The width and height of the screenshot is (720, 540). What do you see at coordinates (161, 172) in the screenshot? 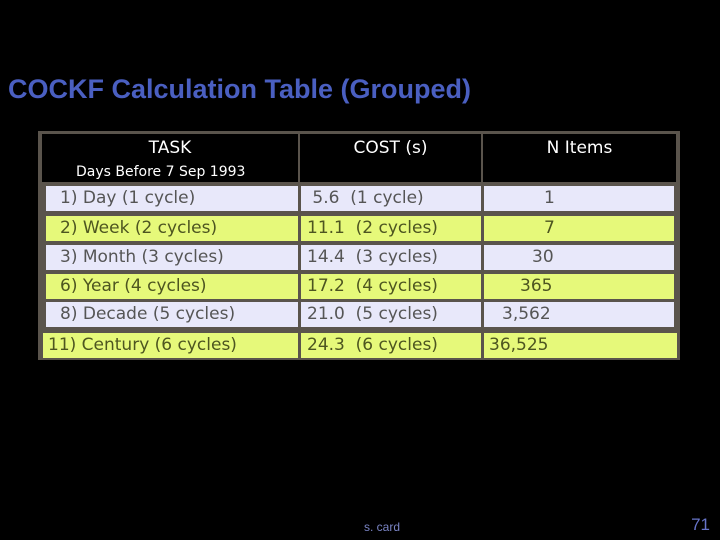
I see `header-task-subtitle: Days Before 7 Sep 1993` at bounding box center [161, 172].